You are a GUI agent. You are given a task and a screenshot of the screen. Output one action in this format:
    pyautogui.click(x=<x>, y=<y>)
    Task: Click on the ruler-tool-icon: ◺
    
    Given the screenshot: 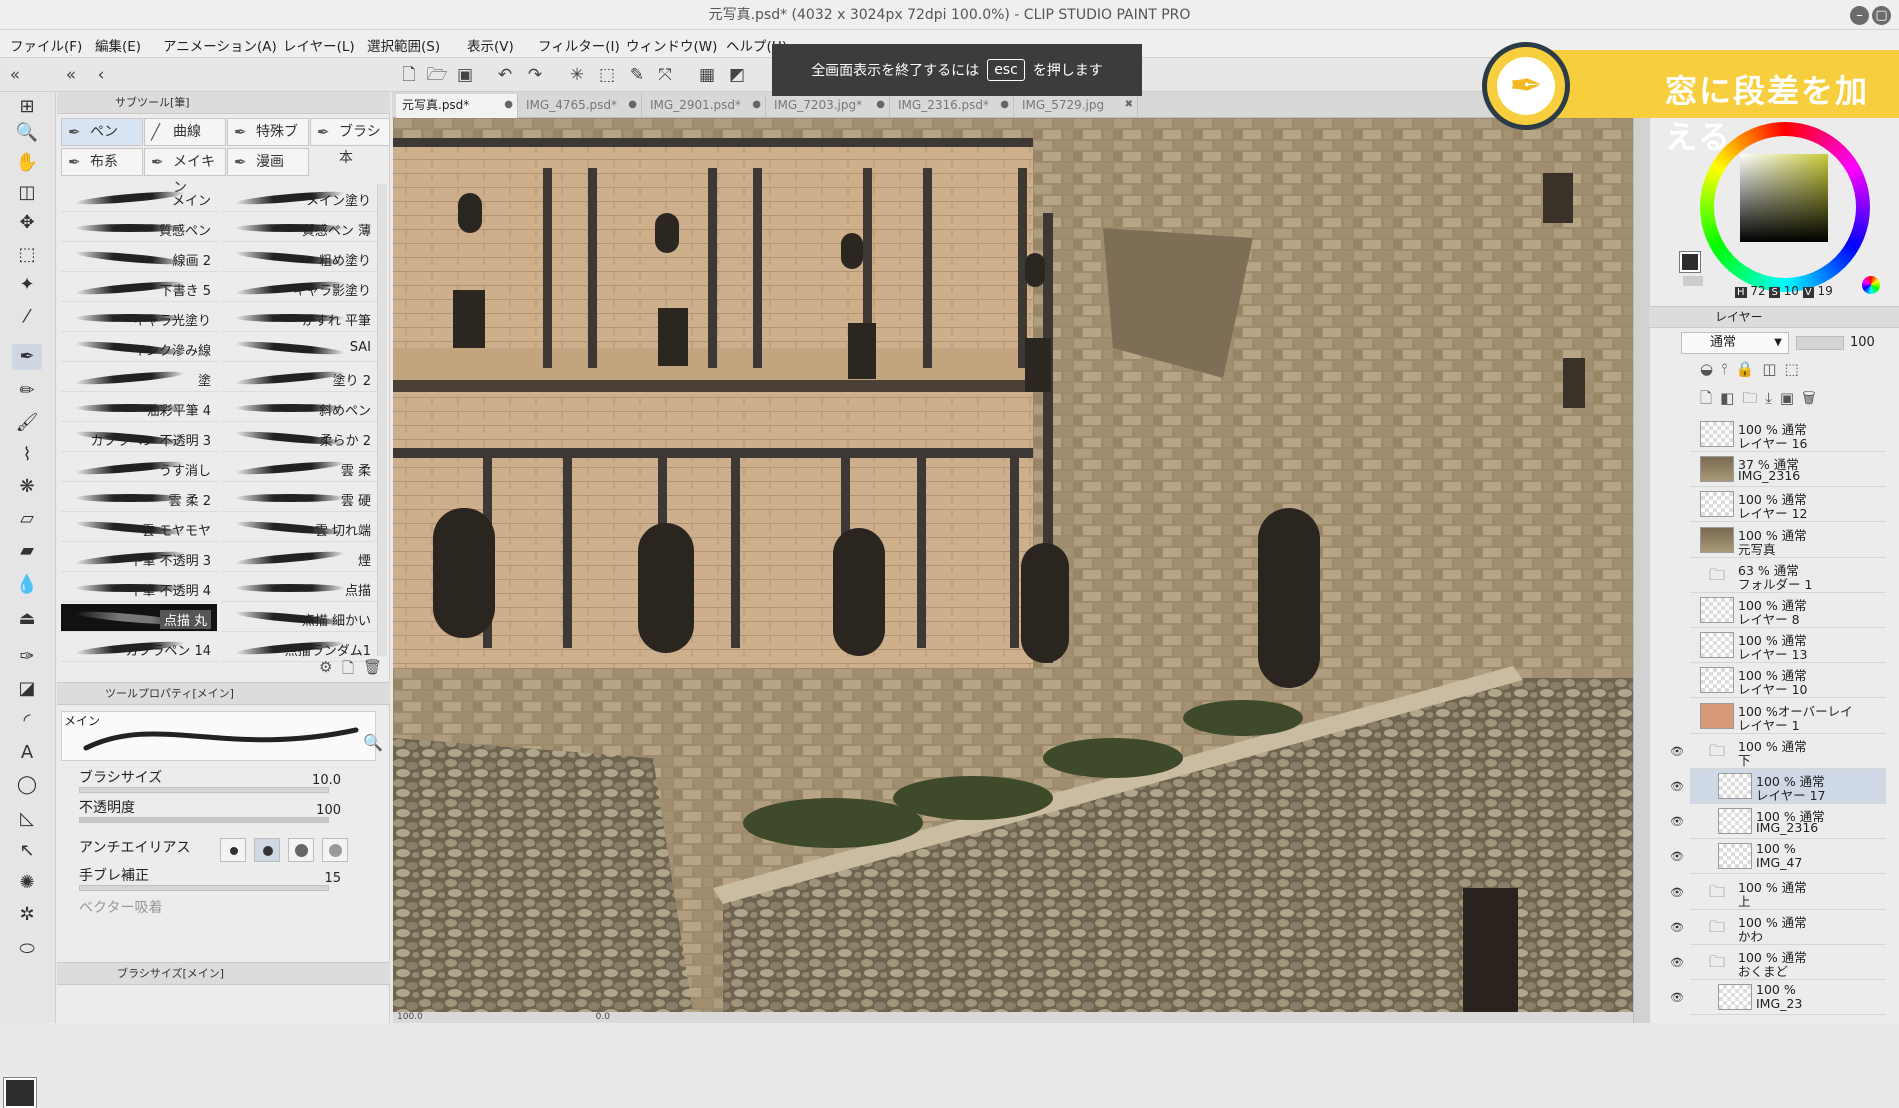 What is the action you would take?
    pyautogui.click(x=27, y=819)
    